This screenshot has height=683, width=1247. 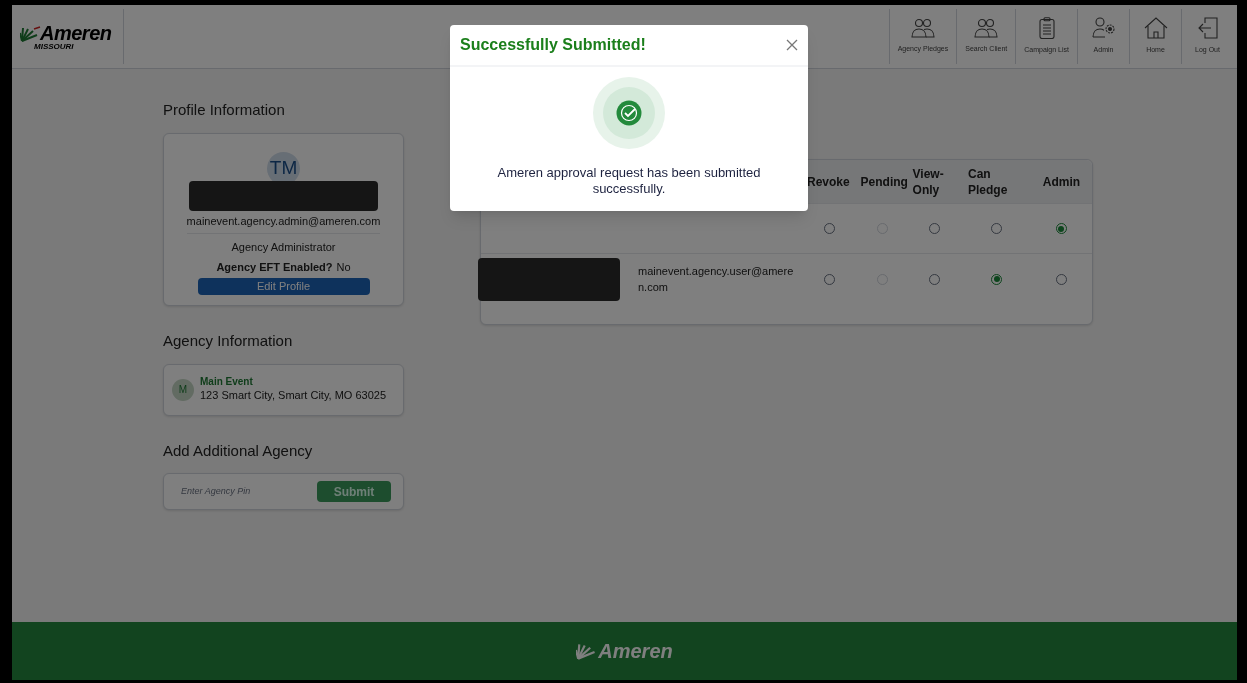 What do you see at coordinates (274, 267) in the screenshot?
I see `eft-label: Agency EFT Enabled?` at bounding box center [274, 267].